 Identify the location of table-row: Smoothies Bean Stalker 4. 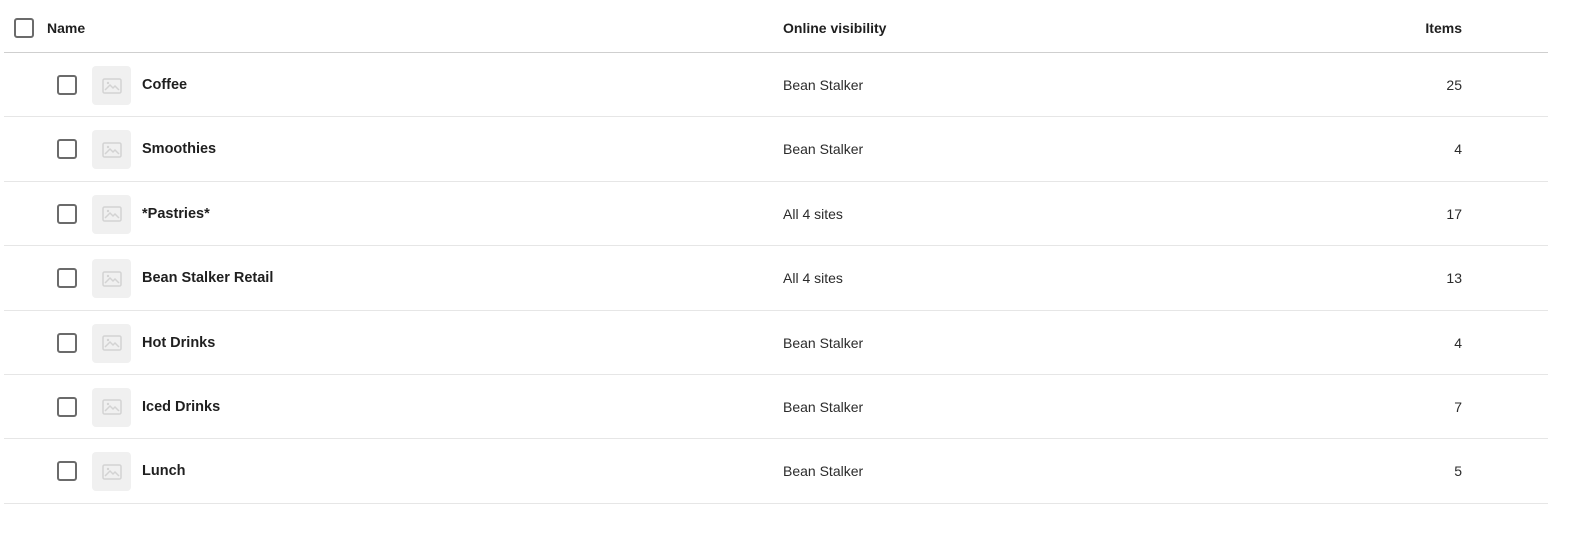
(776, 149).